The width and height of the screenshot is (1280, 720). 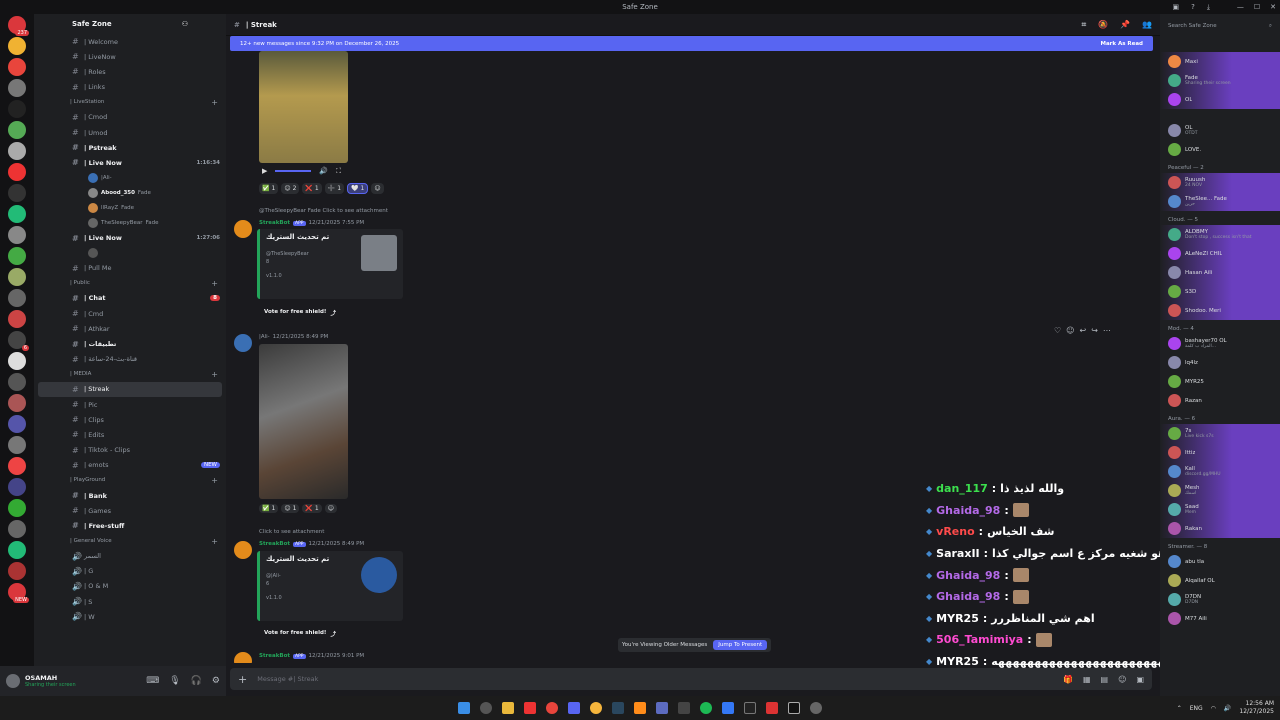 What do you see at coordinates (18, 593) in the screenshot?
I see `server-icon: NEW` at bounding box center [18, 593].